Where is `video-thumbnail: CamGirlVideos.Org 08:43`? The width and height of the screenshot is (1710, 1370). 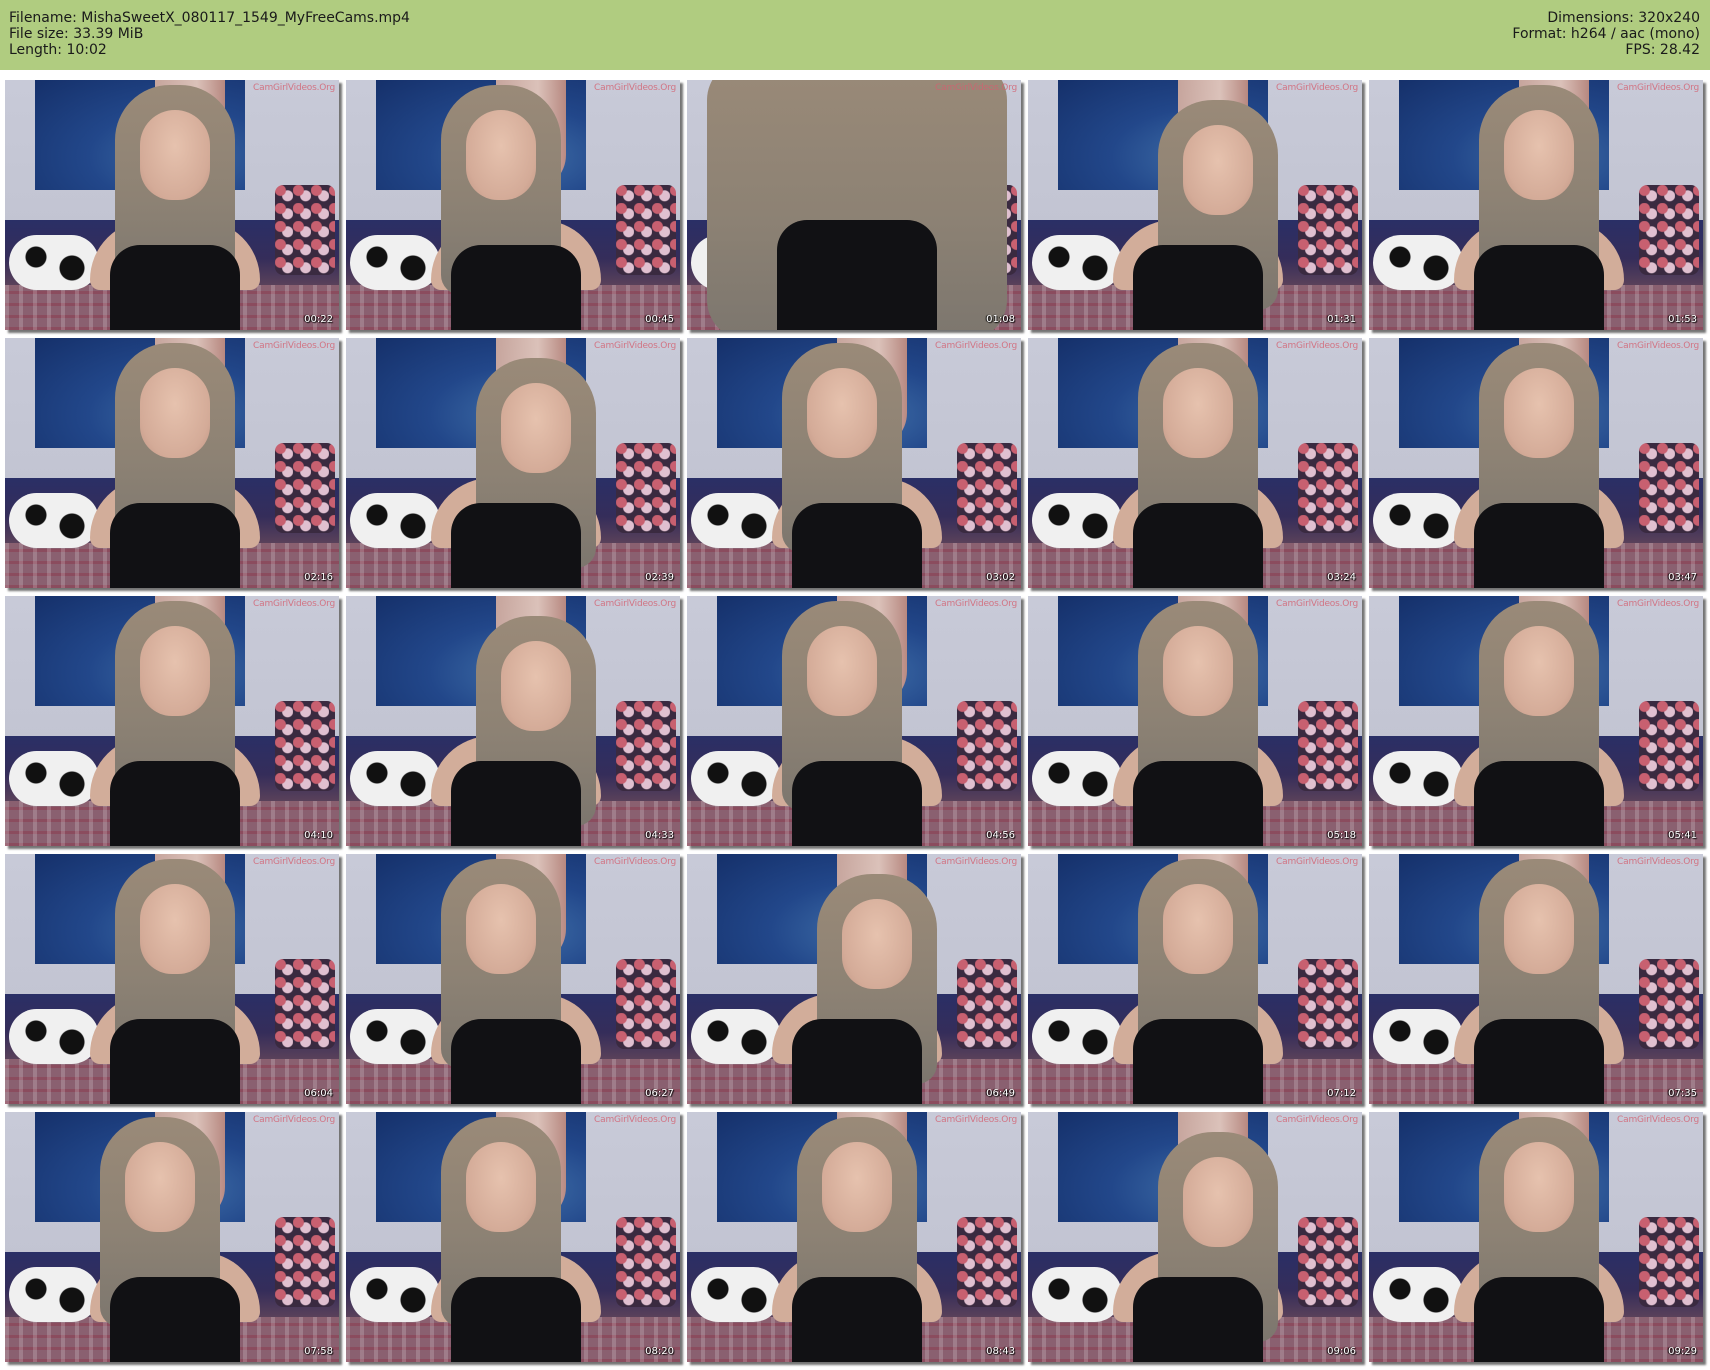
video-thumbnail: CamGirlVideos.Org 08:43 is located at coordinates (854, 1237).